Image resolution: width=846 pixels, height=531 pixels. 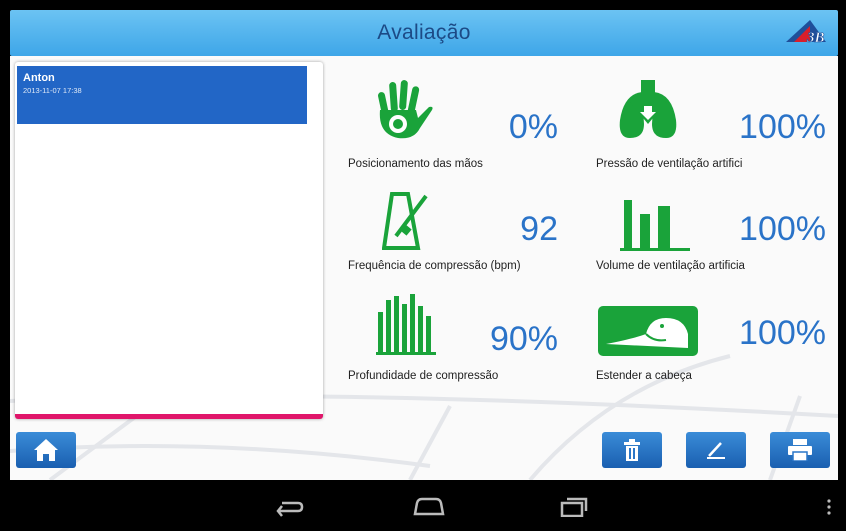 What do you see at coordinates (415, 164) in the screenshot?
I see `metric-label: Posicionamento das mãos` at bounding box center [415, 164].